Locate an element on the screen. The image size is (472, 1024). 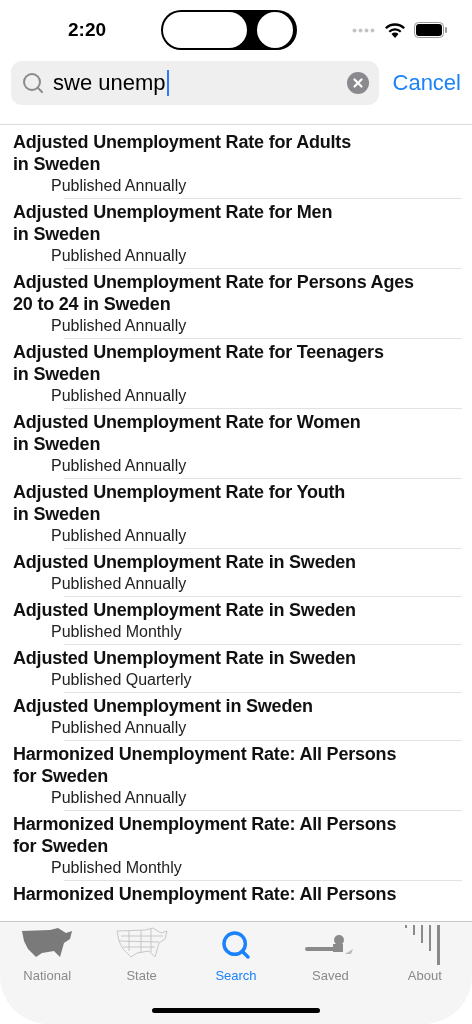
signal-icon is located at coordinates (364, 30).